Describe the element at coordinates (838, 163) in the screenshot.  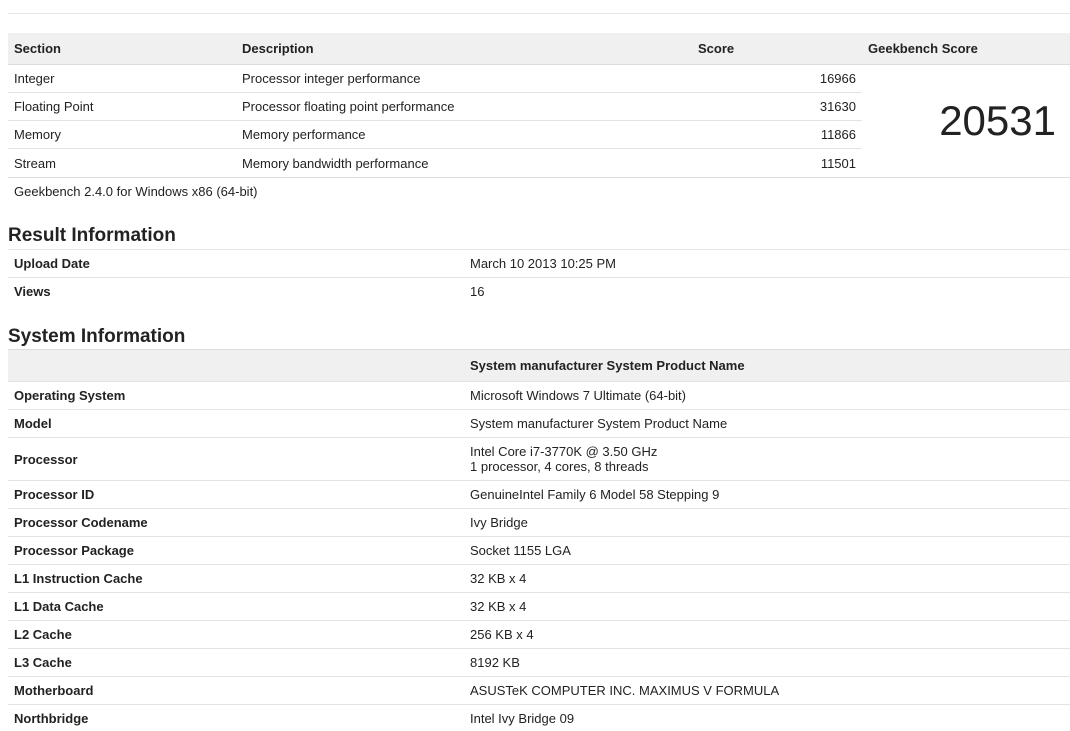
I see `section-score: 11501` at that location.